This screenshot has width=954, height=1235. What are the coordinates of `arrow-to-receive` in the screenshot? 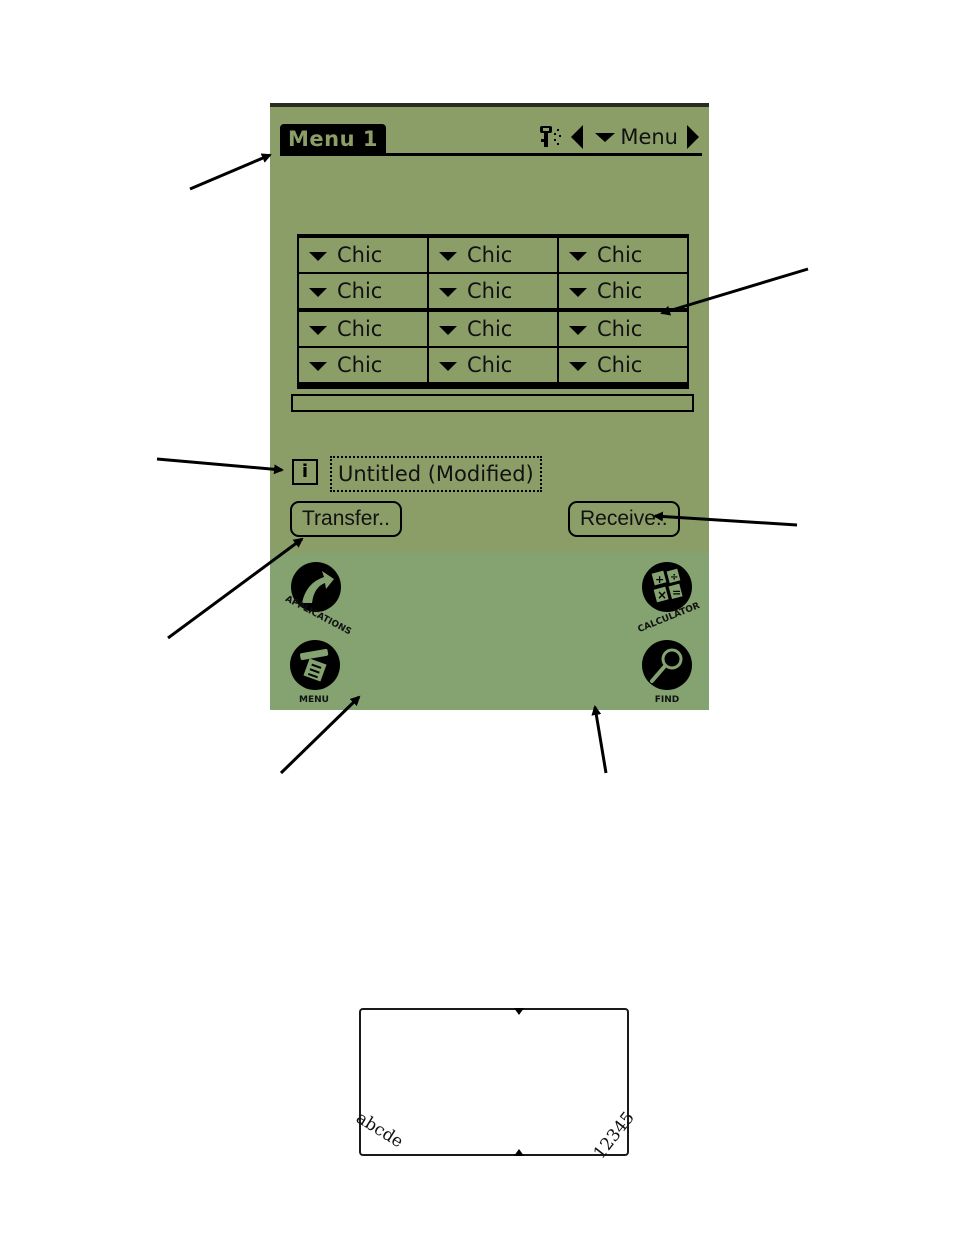 It's located at (725, 519).